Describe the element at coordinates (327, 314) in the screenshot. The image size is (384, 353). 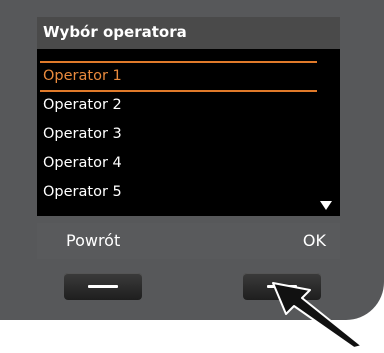
I see `pointer-arrow-icon` at that location.